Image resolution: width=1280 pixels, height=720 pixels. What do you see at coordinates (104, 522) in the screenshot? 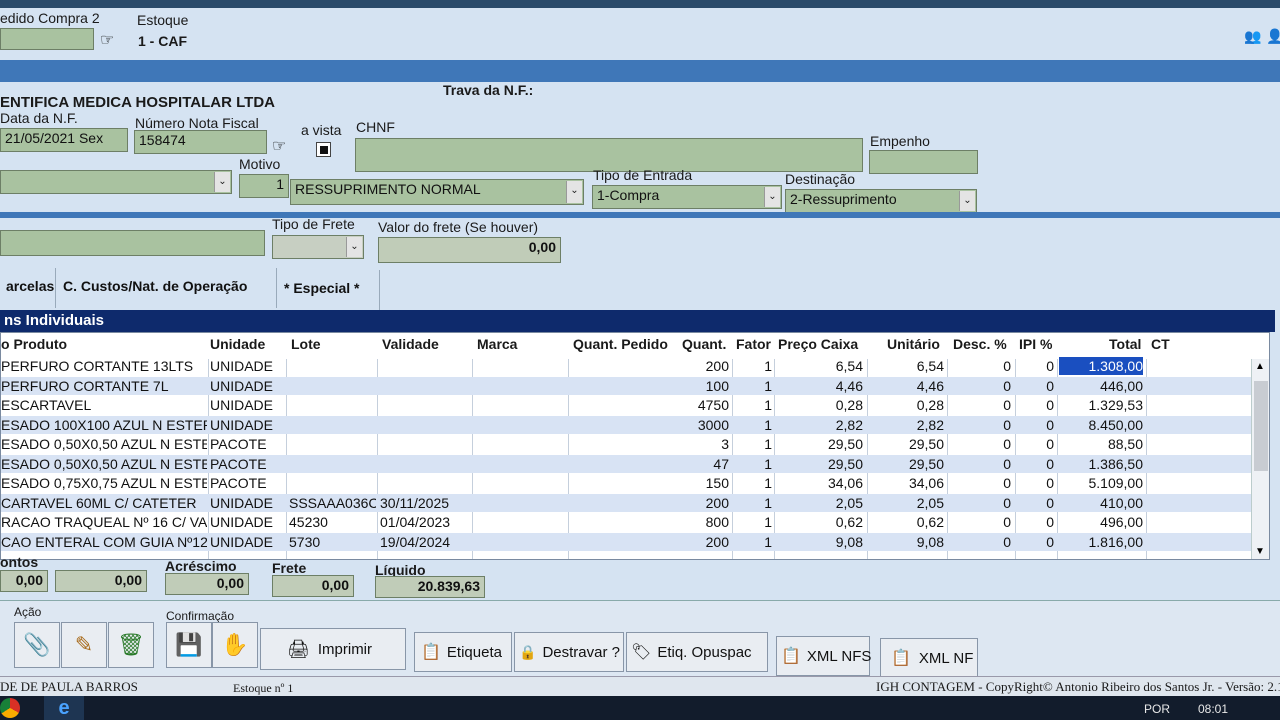
I see `cell-produto: RACAO TRAQUEAL Nº 16 C/ VALV` at bounding box center [104, 522].